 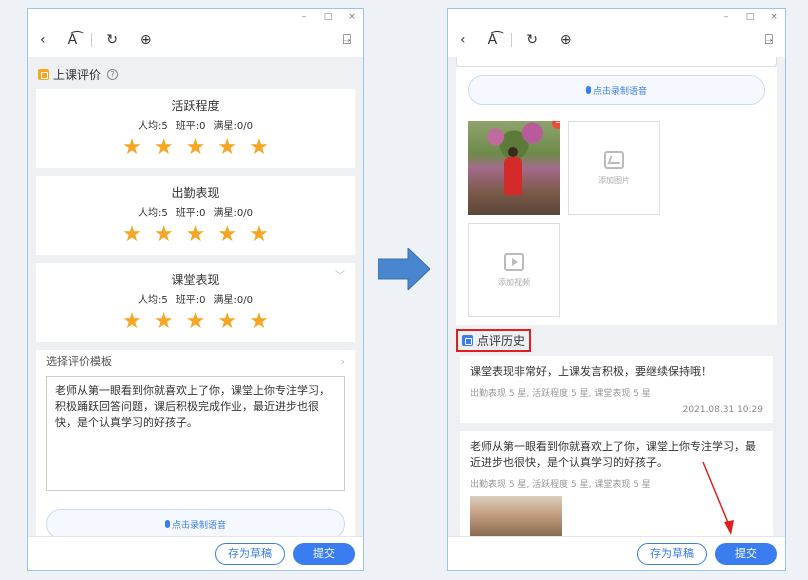 I want to click on card-title: 课堂表现, so click(x=195, y=280).